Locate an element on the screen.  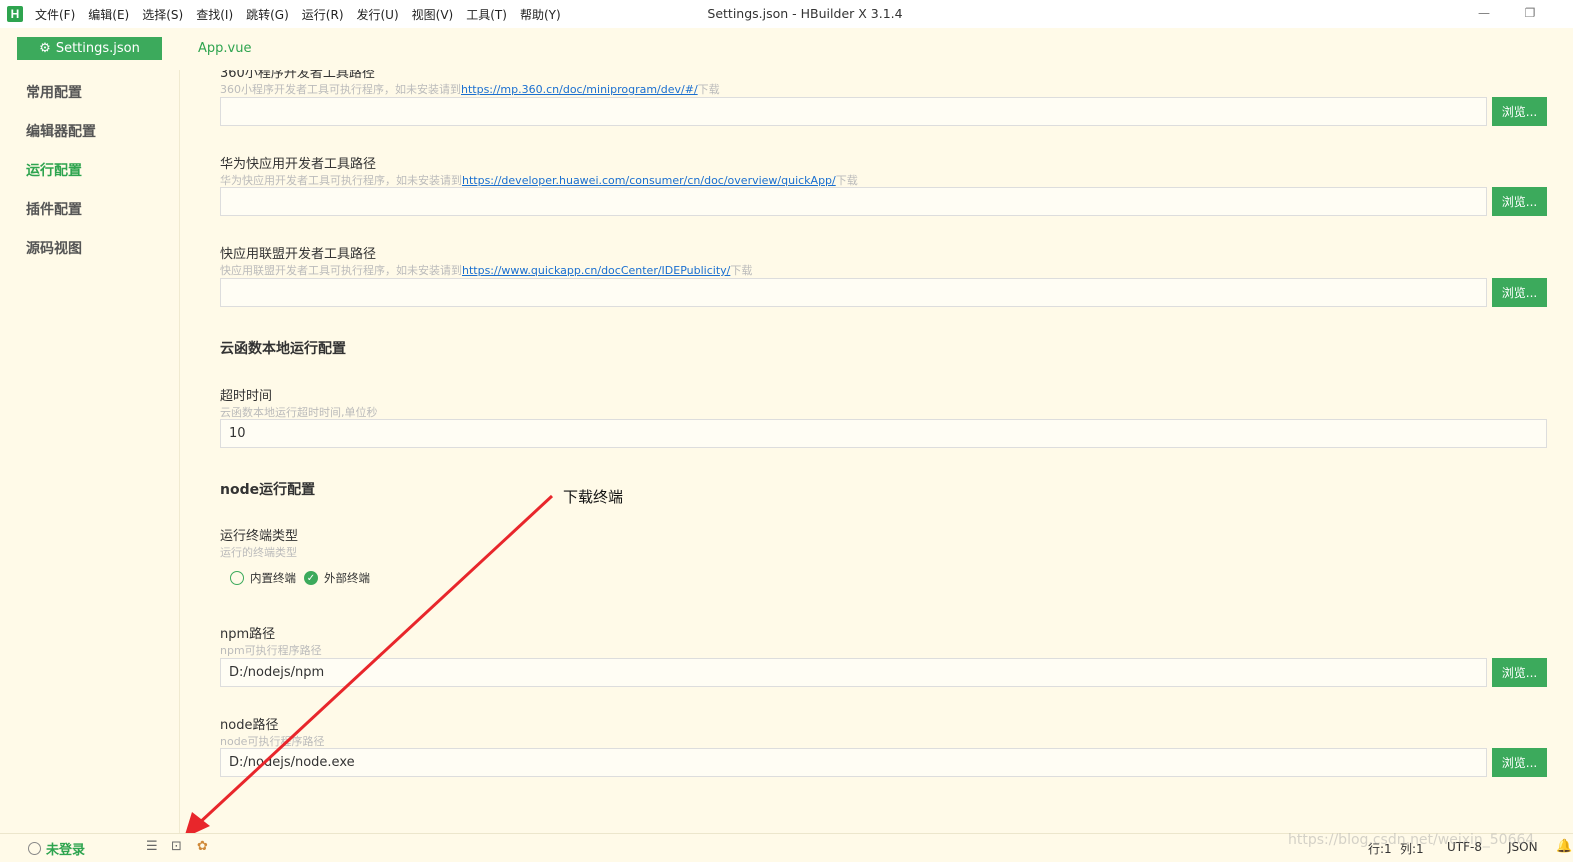
menu-edit: 编辑(E) is located at coordinates (108, 14).